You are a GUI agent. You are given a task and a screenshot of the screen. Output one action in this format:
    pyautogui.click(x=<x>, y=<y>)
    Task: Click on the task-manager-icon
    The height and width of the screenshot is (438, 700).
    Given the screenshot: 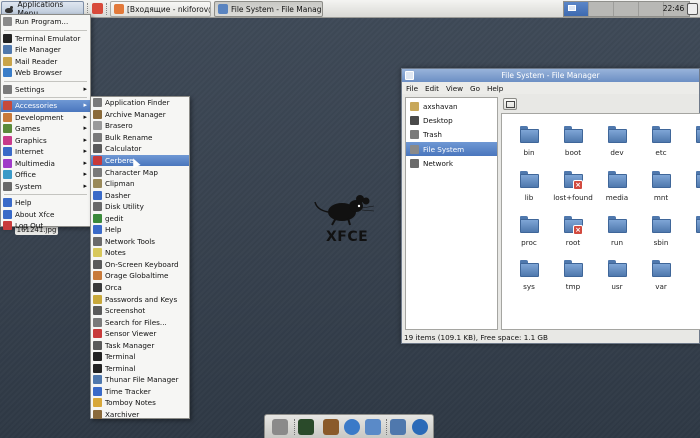 What is the action you would take?
    pyautogui.click(x=97, y=345)
    